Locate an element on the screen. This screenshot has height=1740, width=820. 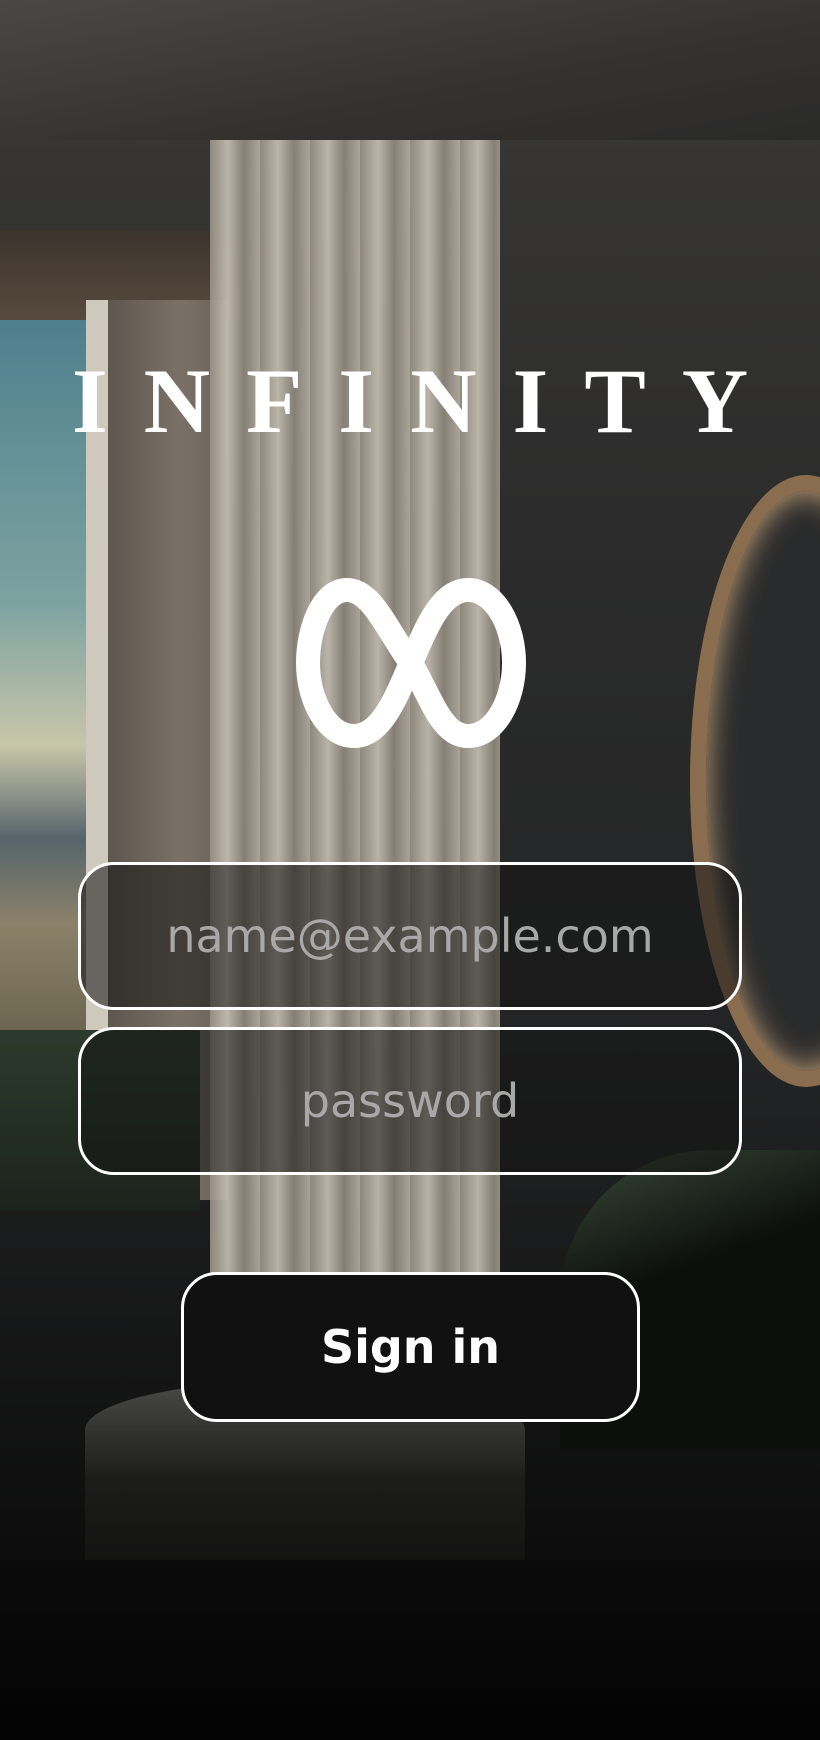
sign-in-button: Sign in is located at coordinates (410, 1347).